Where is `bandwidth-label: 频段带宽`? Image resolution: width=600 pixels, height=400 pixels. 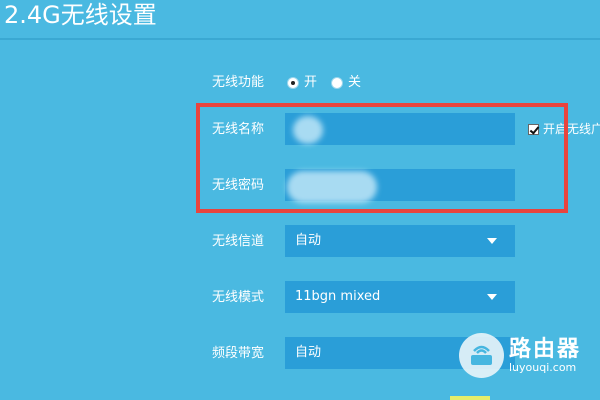
bandwidth-label: 频段带宽 is located at coordinates (238, 353).